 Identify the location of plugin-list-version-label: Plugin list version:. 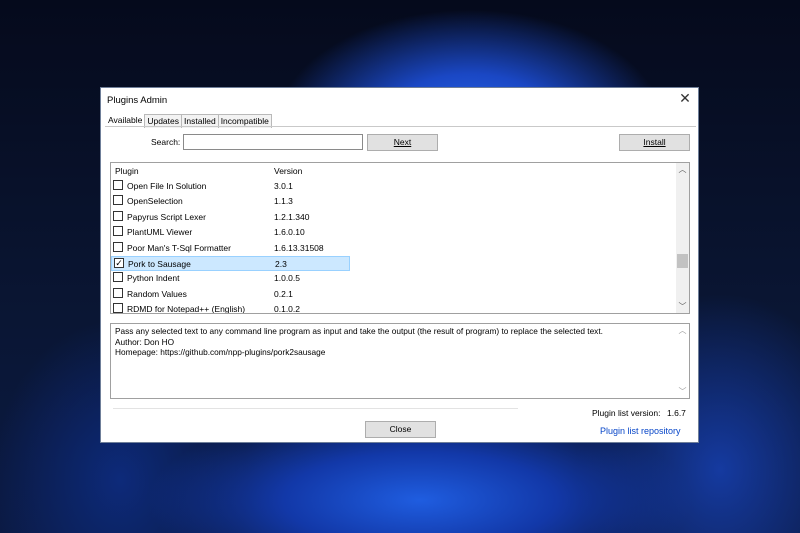
(626, 413).